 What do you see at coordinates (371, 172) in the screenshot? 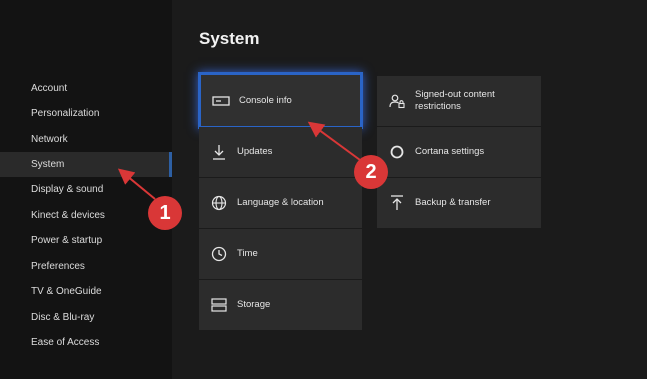
I see `annotation-marker-2: 2` at bounding box center [371, 172].